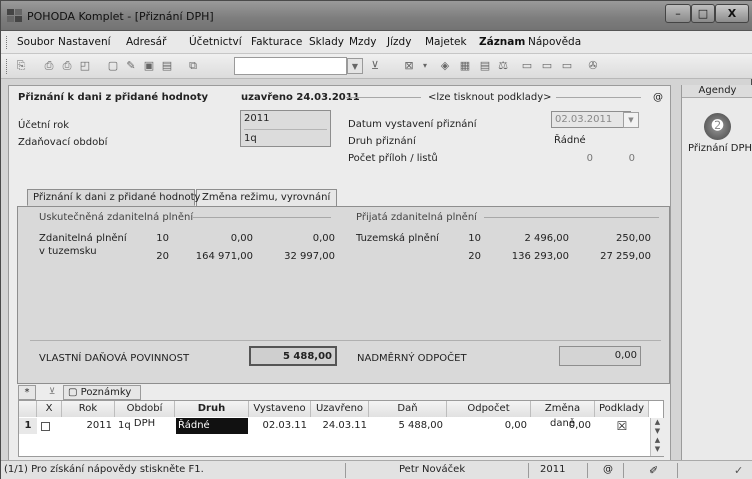 The width and height of the screenshot is (752, 479). Describe the element at coordinates (276, 42) in the screenshot. I see `menu-fakturace: Fakturace` at that location.